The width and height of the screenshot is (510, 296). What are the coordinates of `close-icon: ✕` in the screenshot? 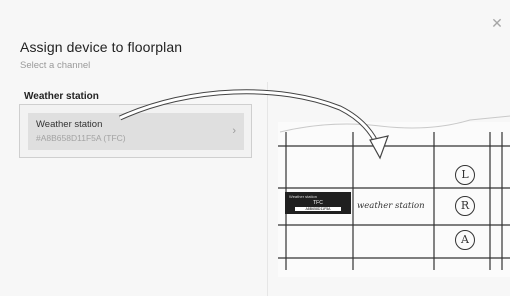 It's located at (497, 23).